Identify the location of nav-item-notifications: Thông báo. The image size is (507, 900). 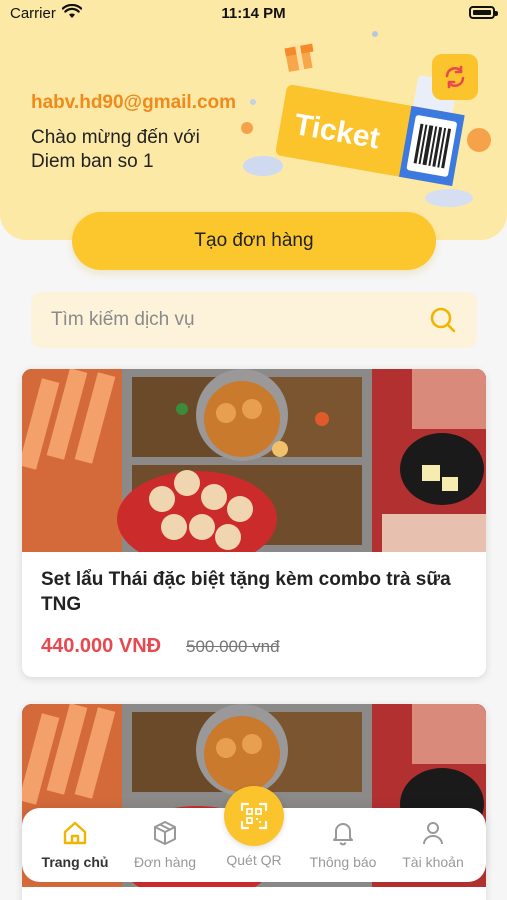
(343, 844).